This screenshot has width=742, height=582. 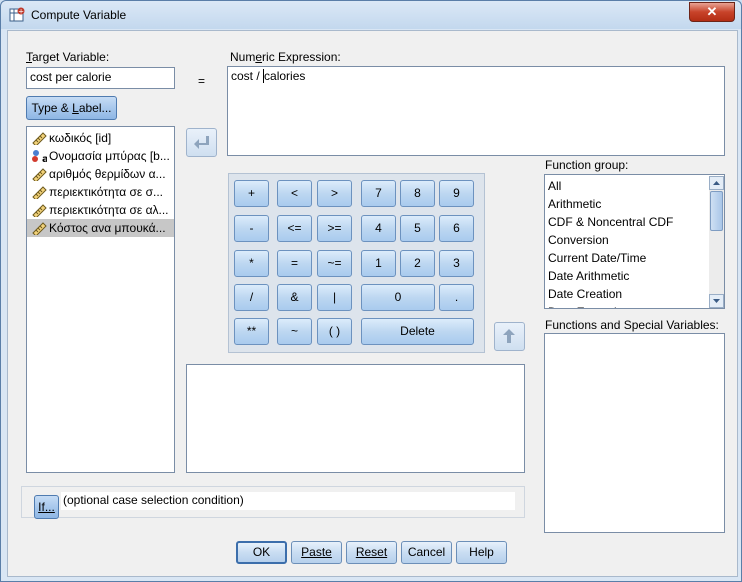 What do you see at coordinates (334, 263) in the screenshot?
I see `key-not-equal: ~=` at bounding box center [334, 263].